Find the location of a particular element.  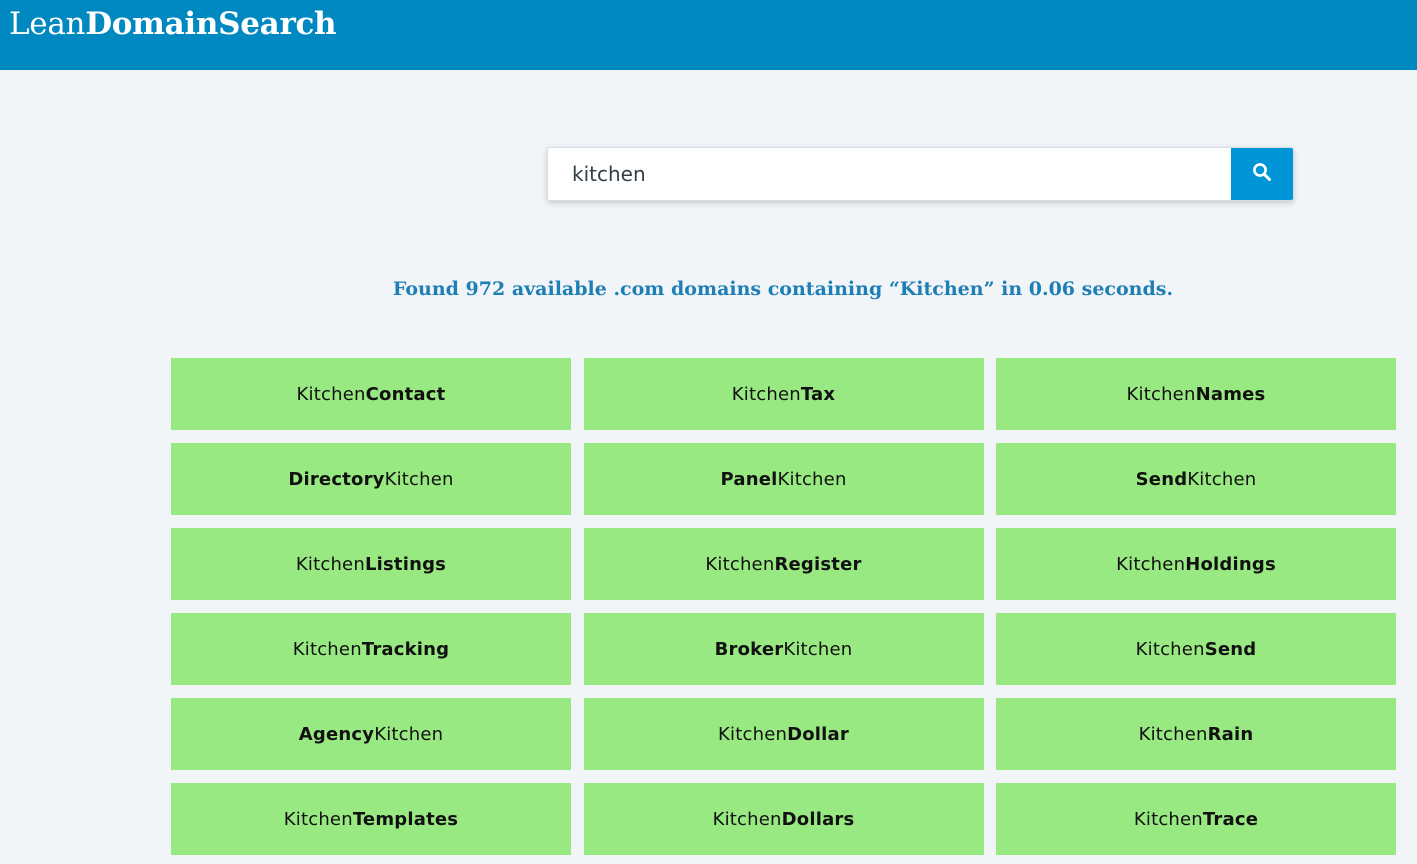

domain-card: Kitchen Contact is located at coordinates (371, 394).